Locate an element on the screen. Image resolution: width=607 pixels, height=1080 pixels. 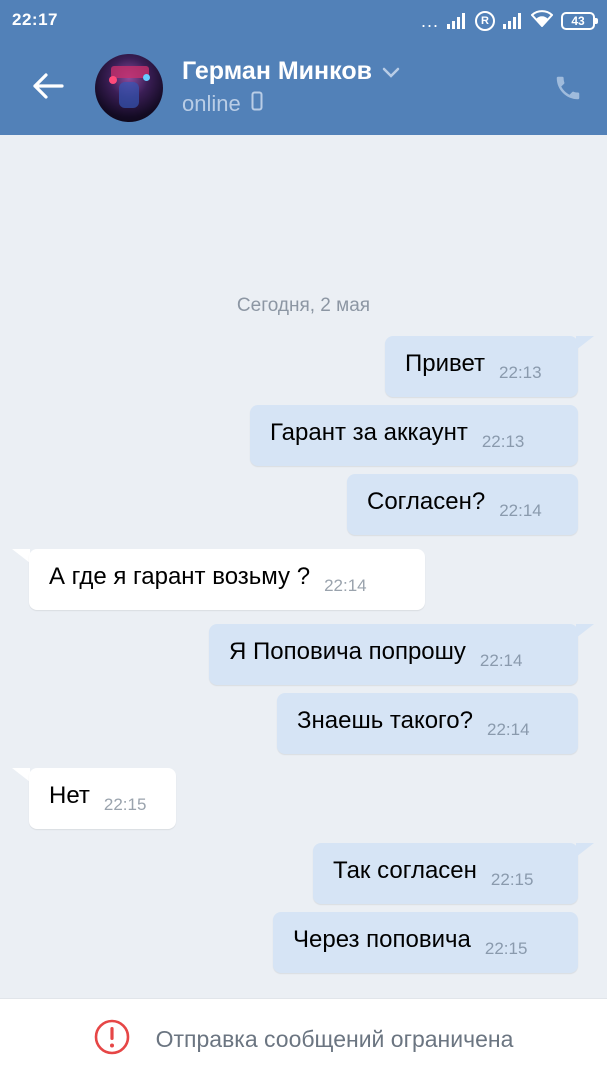
chevron-down-icon is located at coordinates (391, 71).